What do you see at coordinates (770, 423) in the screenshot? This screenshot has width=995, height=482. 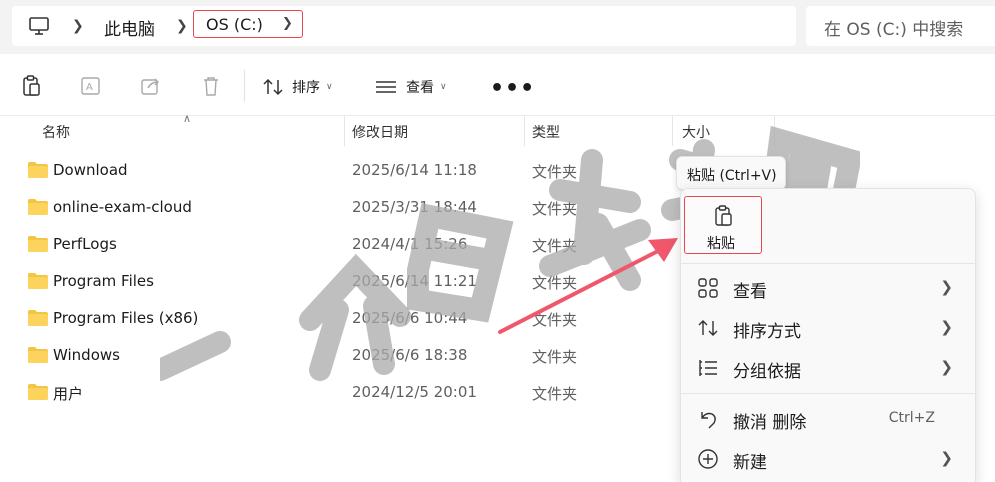 I see `menu-item-label: 撤消 删除` at bounding box center [770, 423].